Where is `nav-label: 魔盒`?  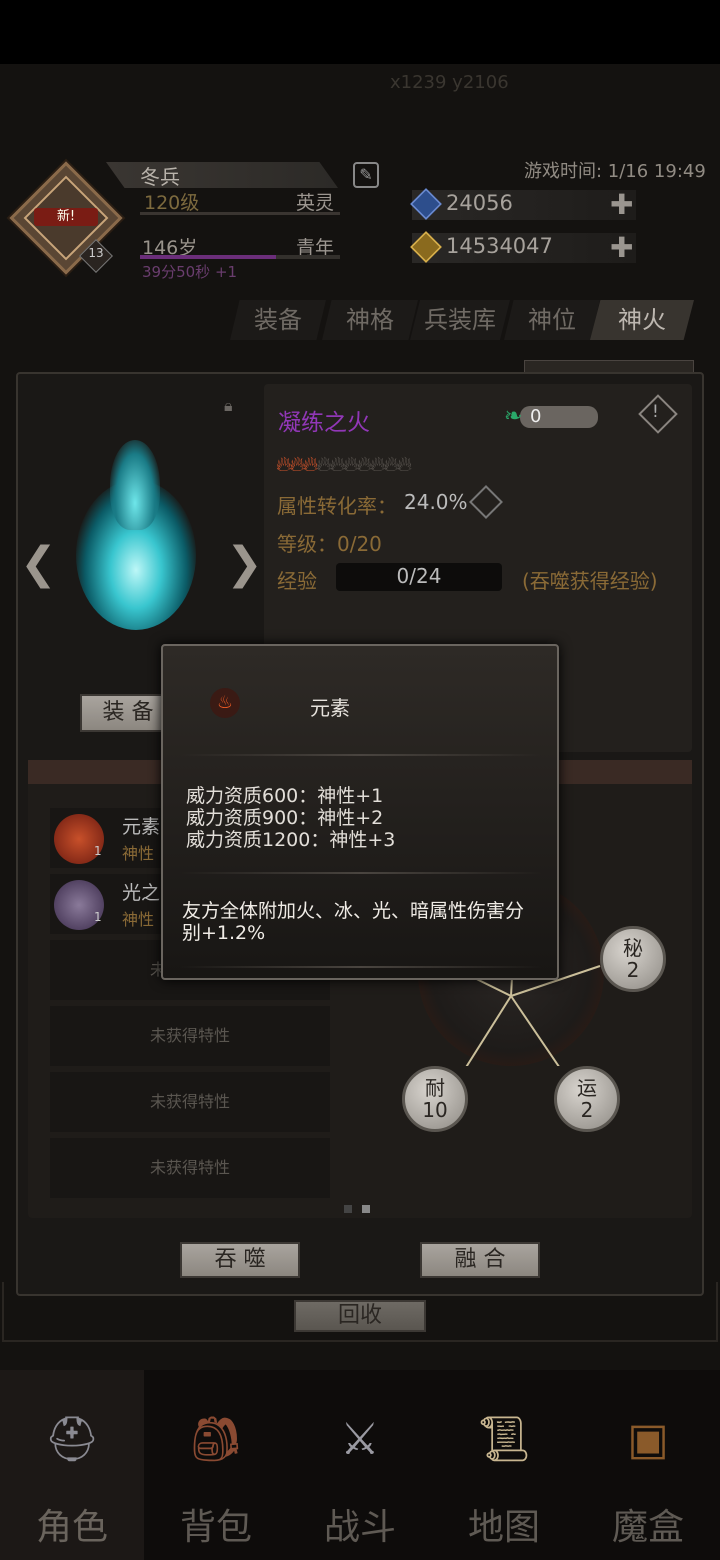
nav-label: 魔盒 is located at coordinates (647, 1527).